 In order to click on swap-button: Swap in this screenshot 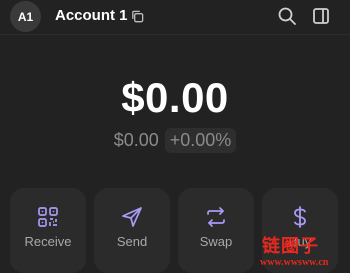, I will do `click(216, 230)`.